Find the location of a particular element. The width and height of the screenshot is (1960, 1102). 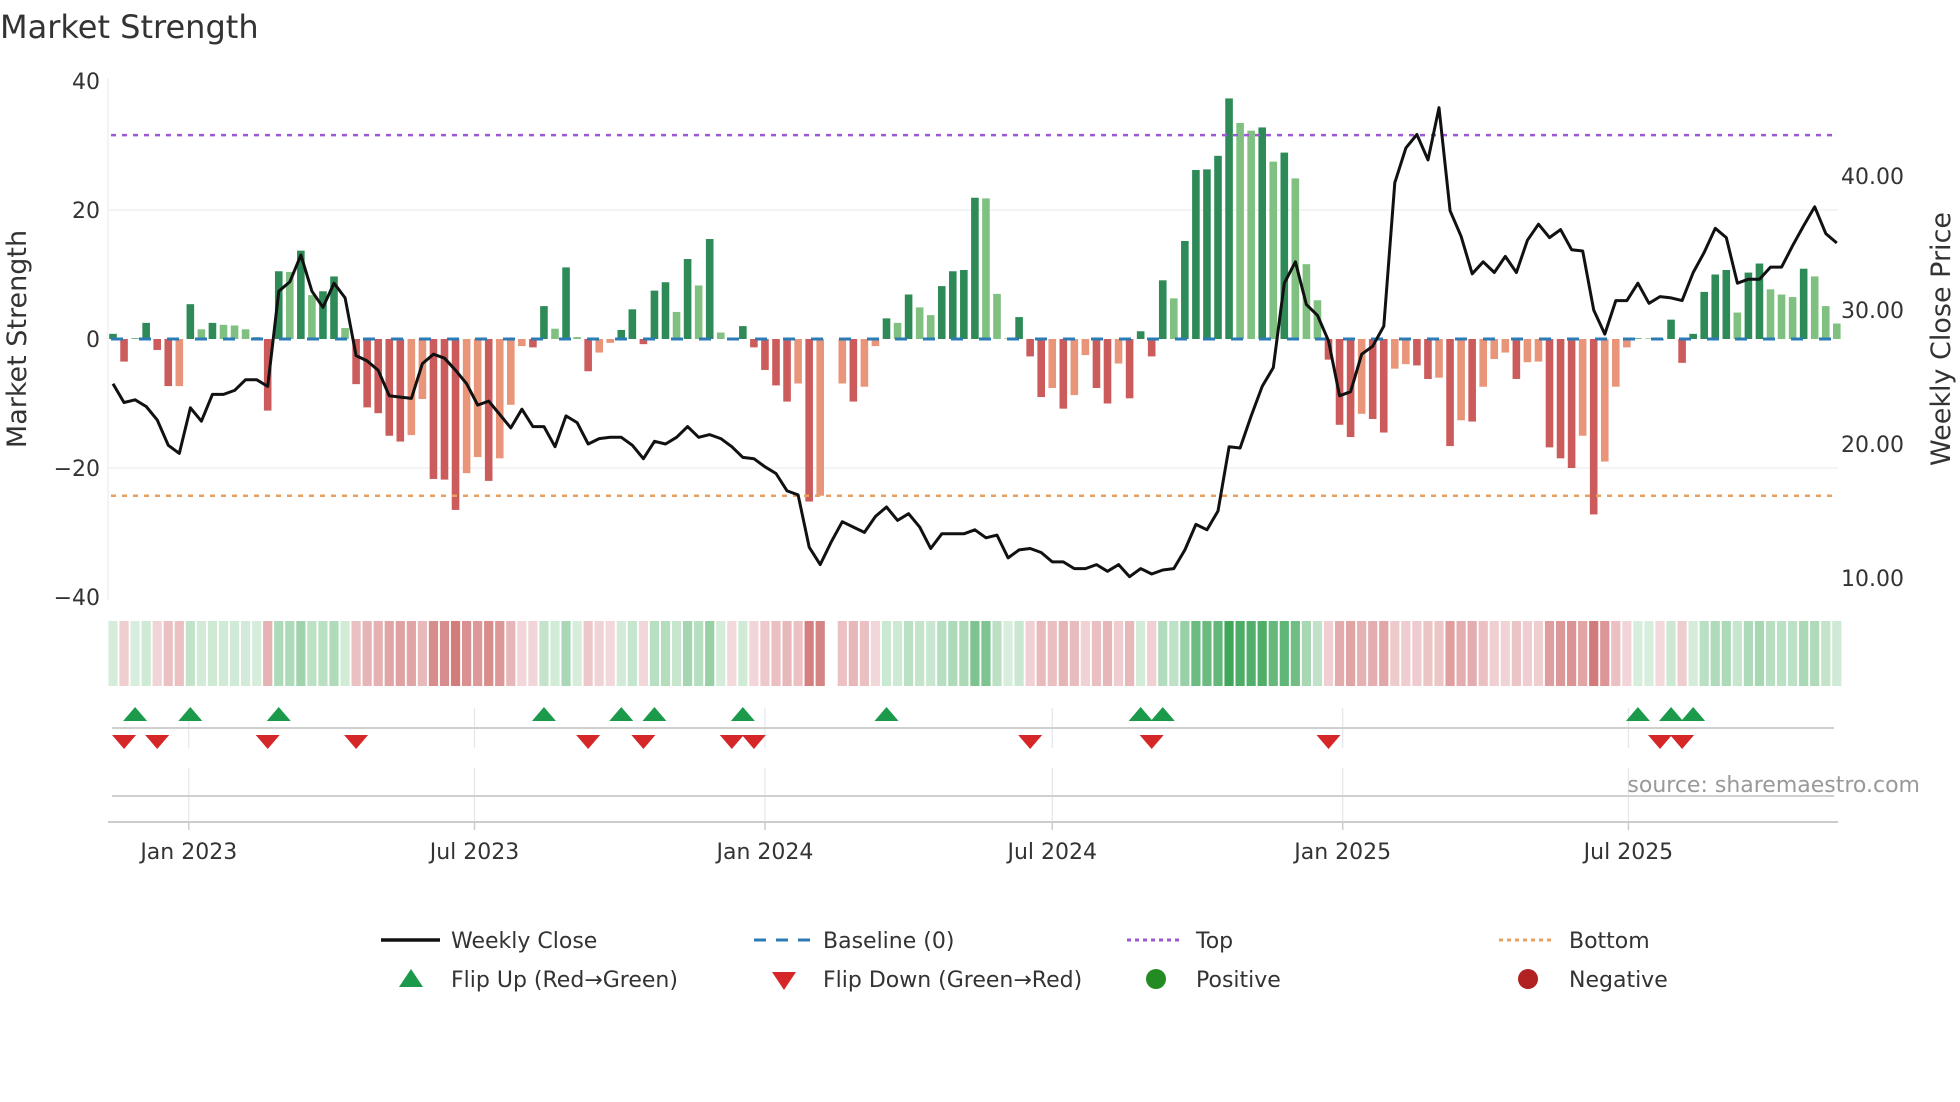

flip-up-triangle-icon is located at coordinates (411, 978).